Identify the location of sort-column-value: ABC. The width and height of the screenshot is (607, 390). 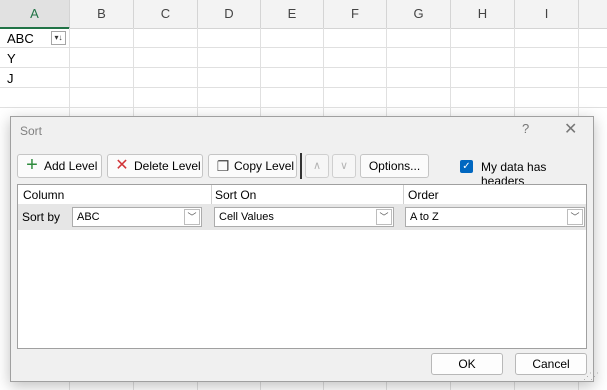
(88, 217).